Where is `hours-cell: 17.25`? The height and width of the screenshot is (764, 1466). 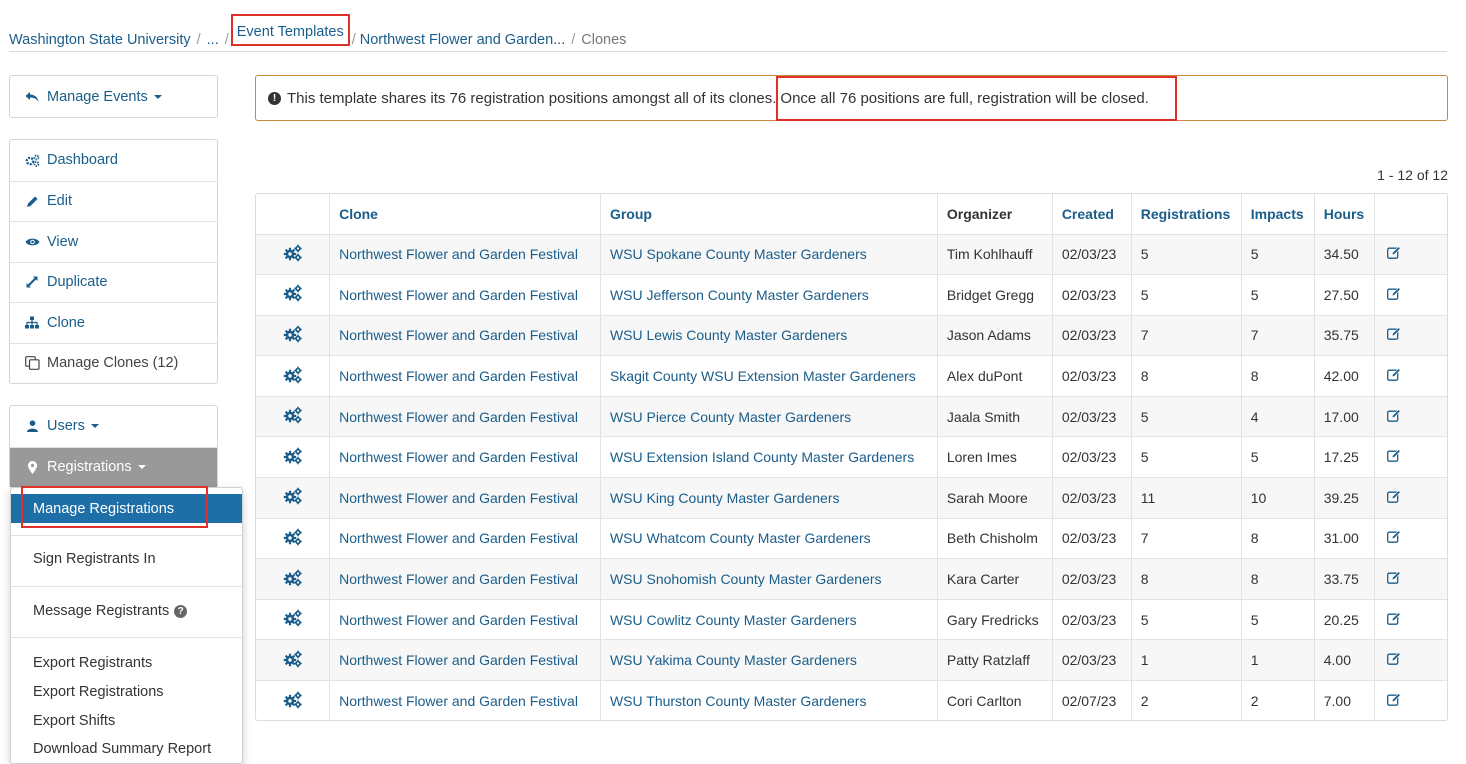
hours-cell: 17.25 is located at coordinates (1344, 457).